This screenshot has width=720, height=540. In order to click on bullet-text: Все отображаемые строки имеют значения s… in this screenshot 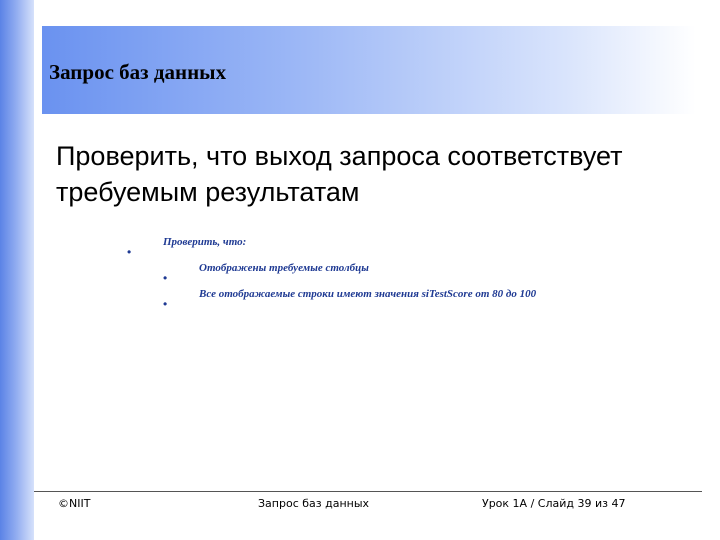, I will do `click(368, 294)`.